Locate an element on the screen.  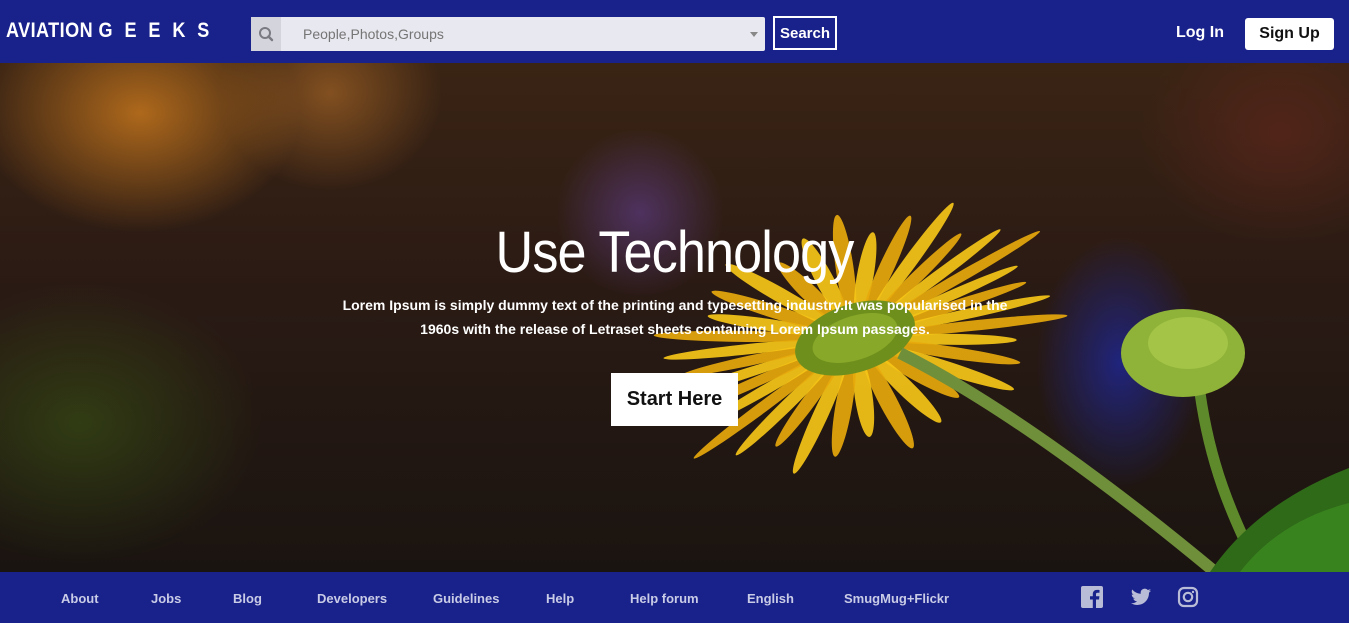
start-here-button: Start Here is located at coordinates (674, 399).